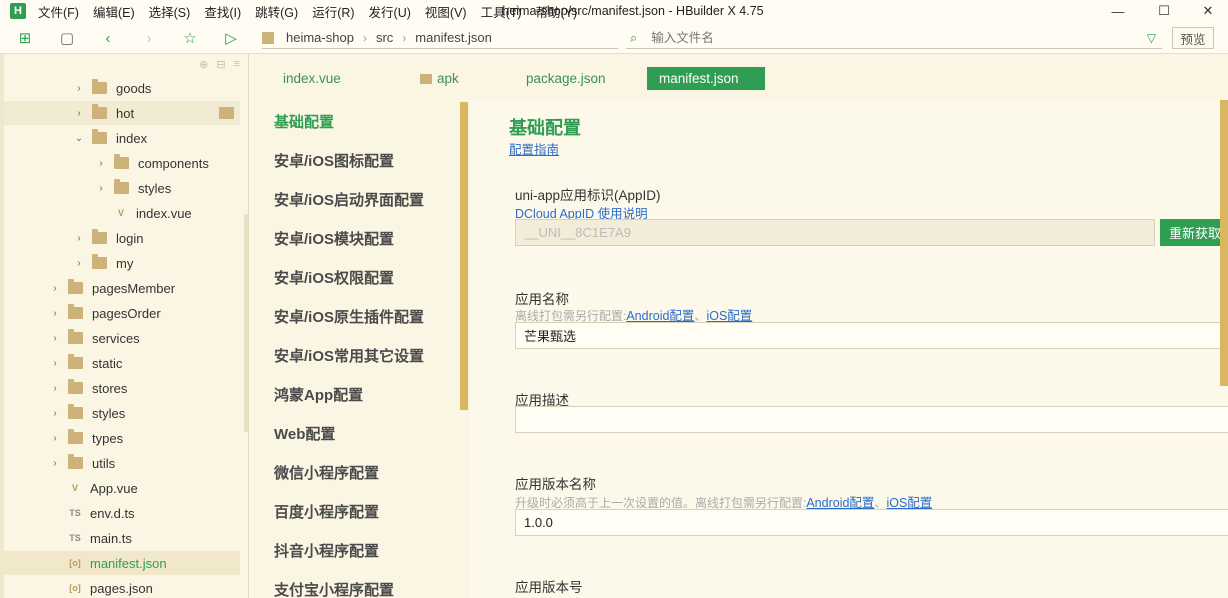 This screenshot has width=1228, height=598. I want to click on menu-view: 视图(V), so click(446, 11).